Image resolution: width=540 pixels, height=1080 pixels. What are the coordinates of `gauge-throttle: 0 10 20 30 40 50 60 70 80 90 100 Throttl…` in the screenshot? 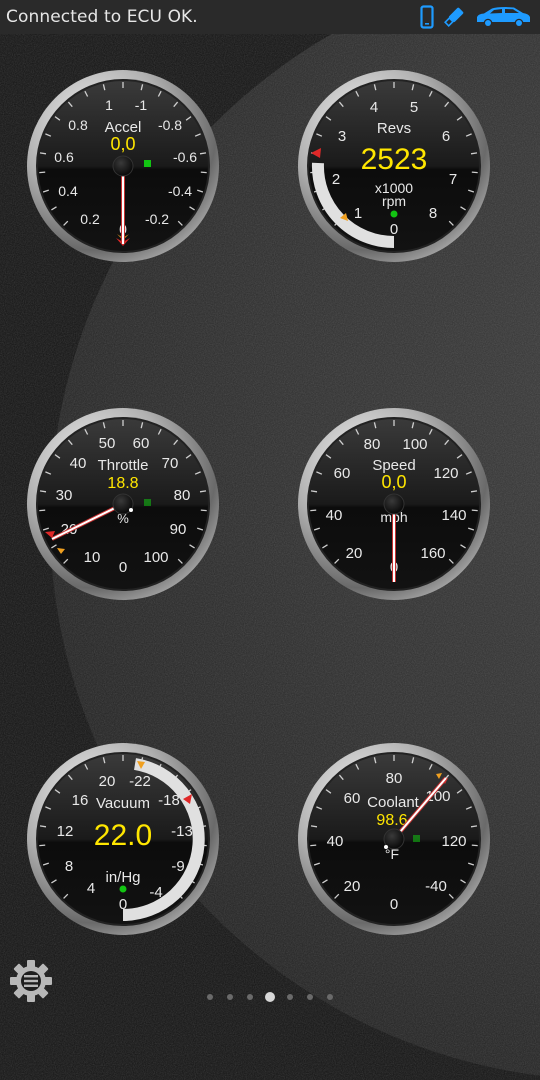 It's located at (123, 504).